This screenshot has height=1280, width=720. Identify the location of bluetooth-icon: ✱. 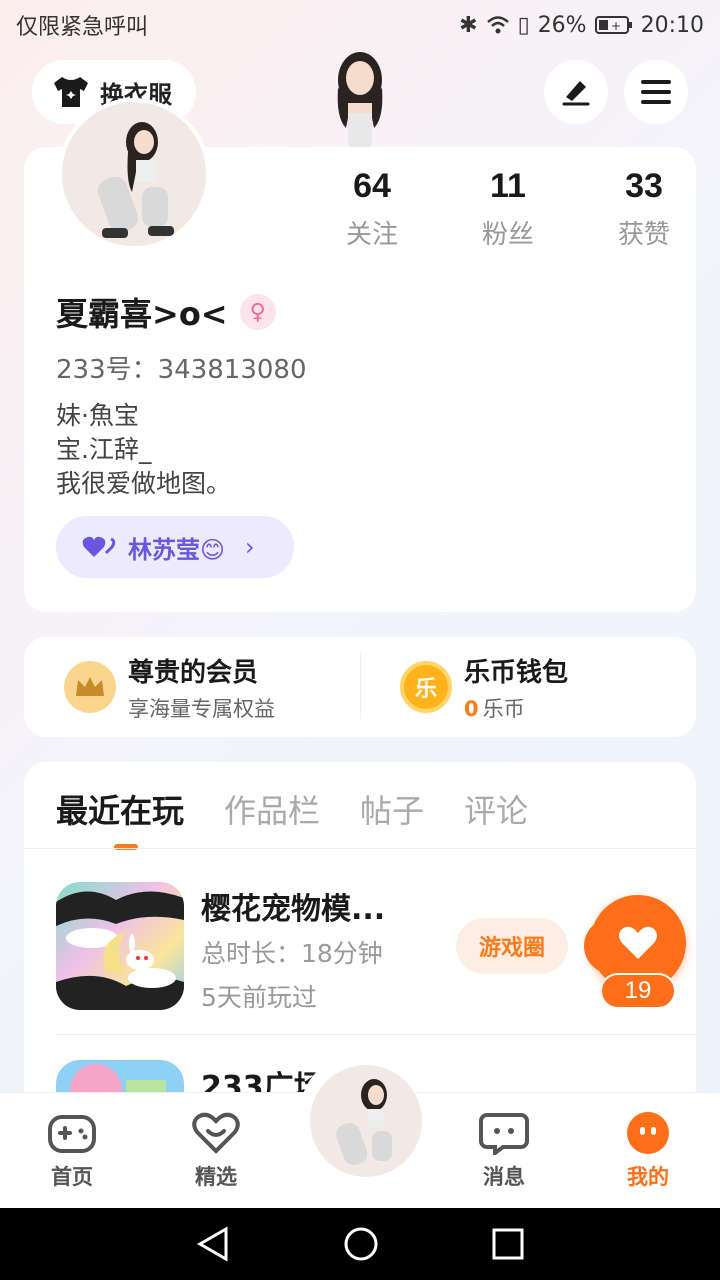
(468, 25).